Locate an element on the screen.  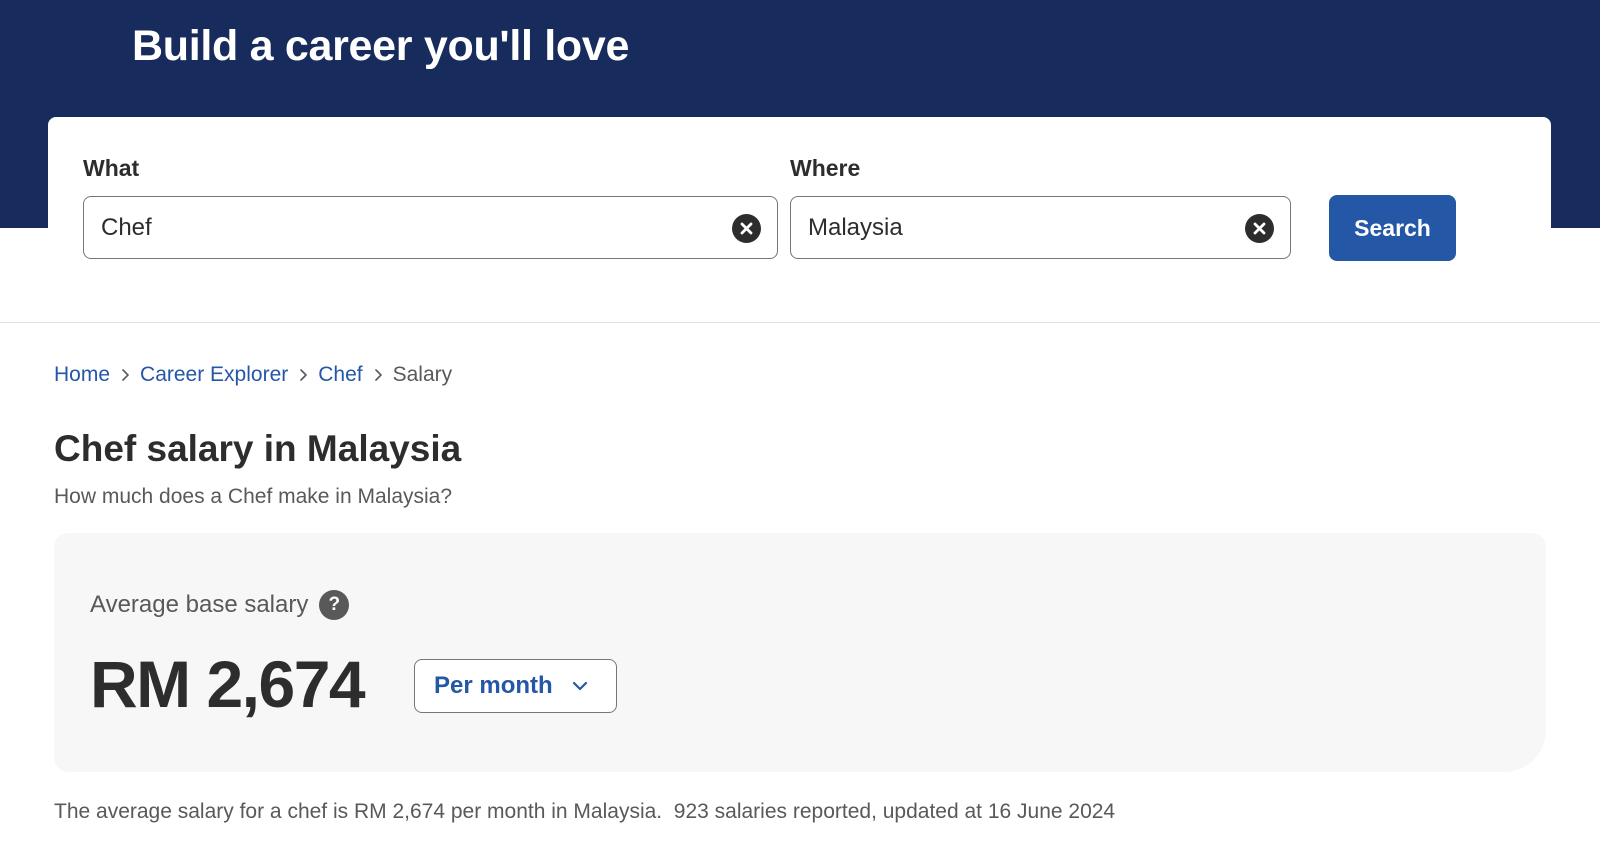
breadcrumb: Home Career Explorer Chef Salary is located at coordinates (253, 375).